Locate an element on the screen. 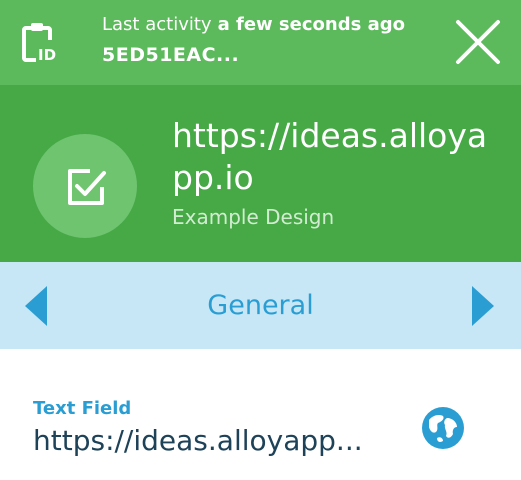  svg-text: ID is located at coordinates (47, 55).